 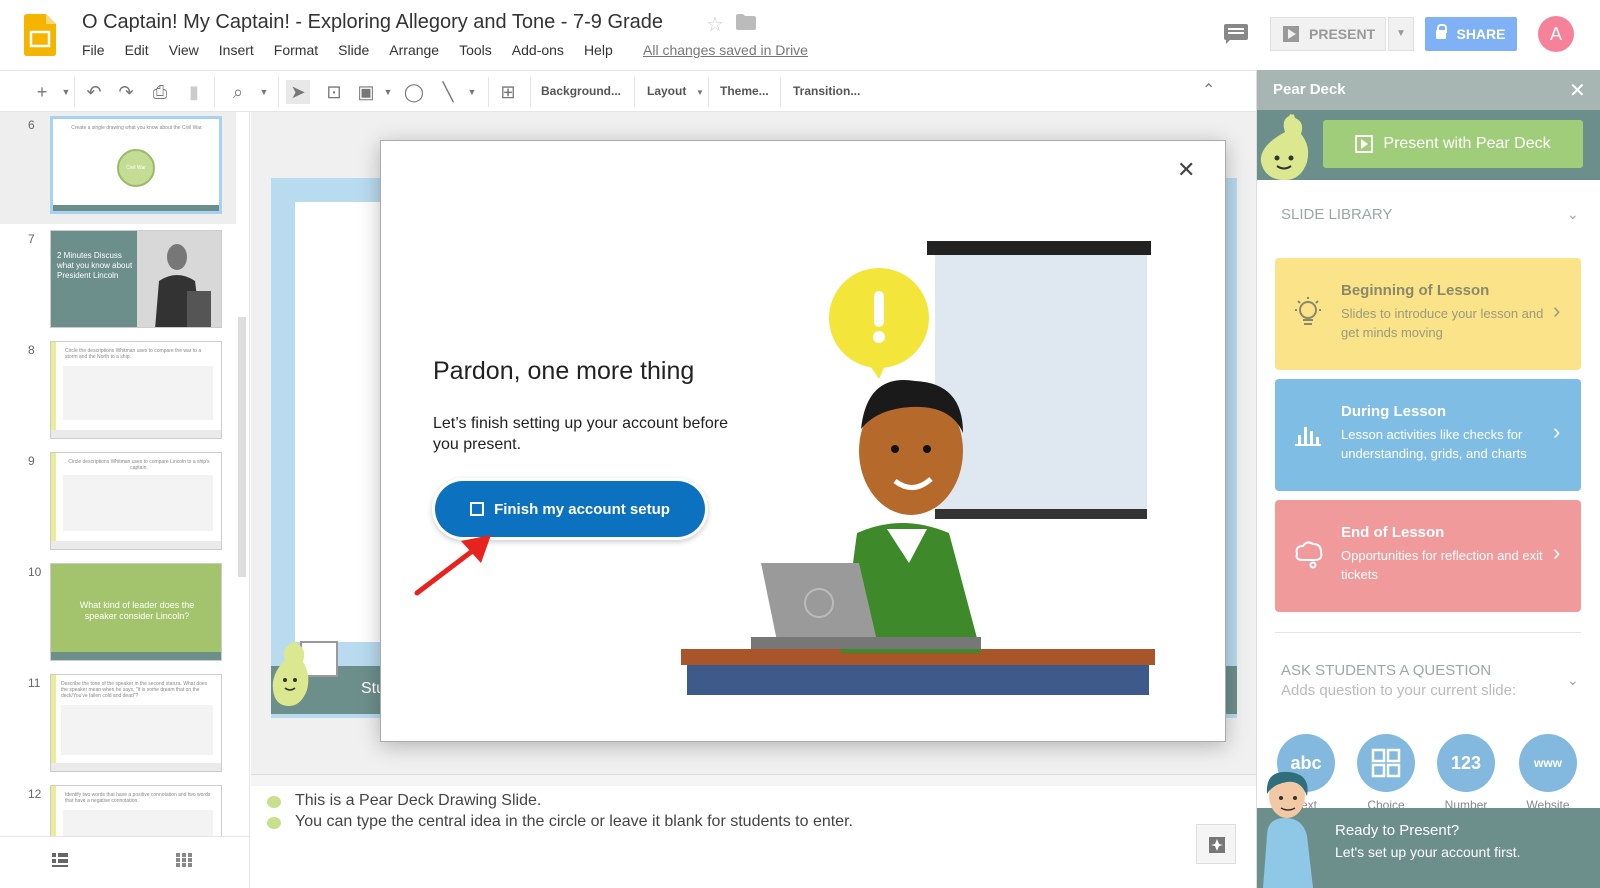 I want to click on ready-subtitle: Let's set up your account first., so click(x=1428, y=852).